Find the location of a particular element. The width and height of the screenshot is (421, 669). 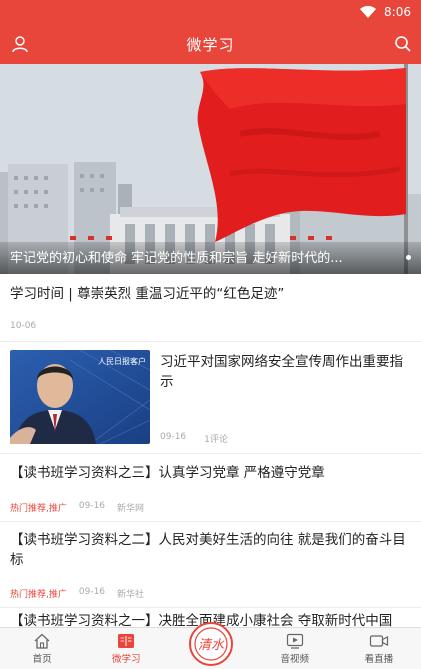

home-icon is located at coordinates (42, 641).